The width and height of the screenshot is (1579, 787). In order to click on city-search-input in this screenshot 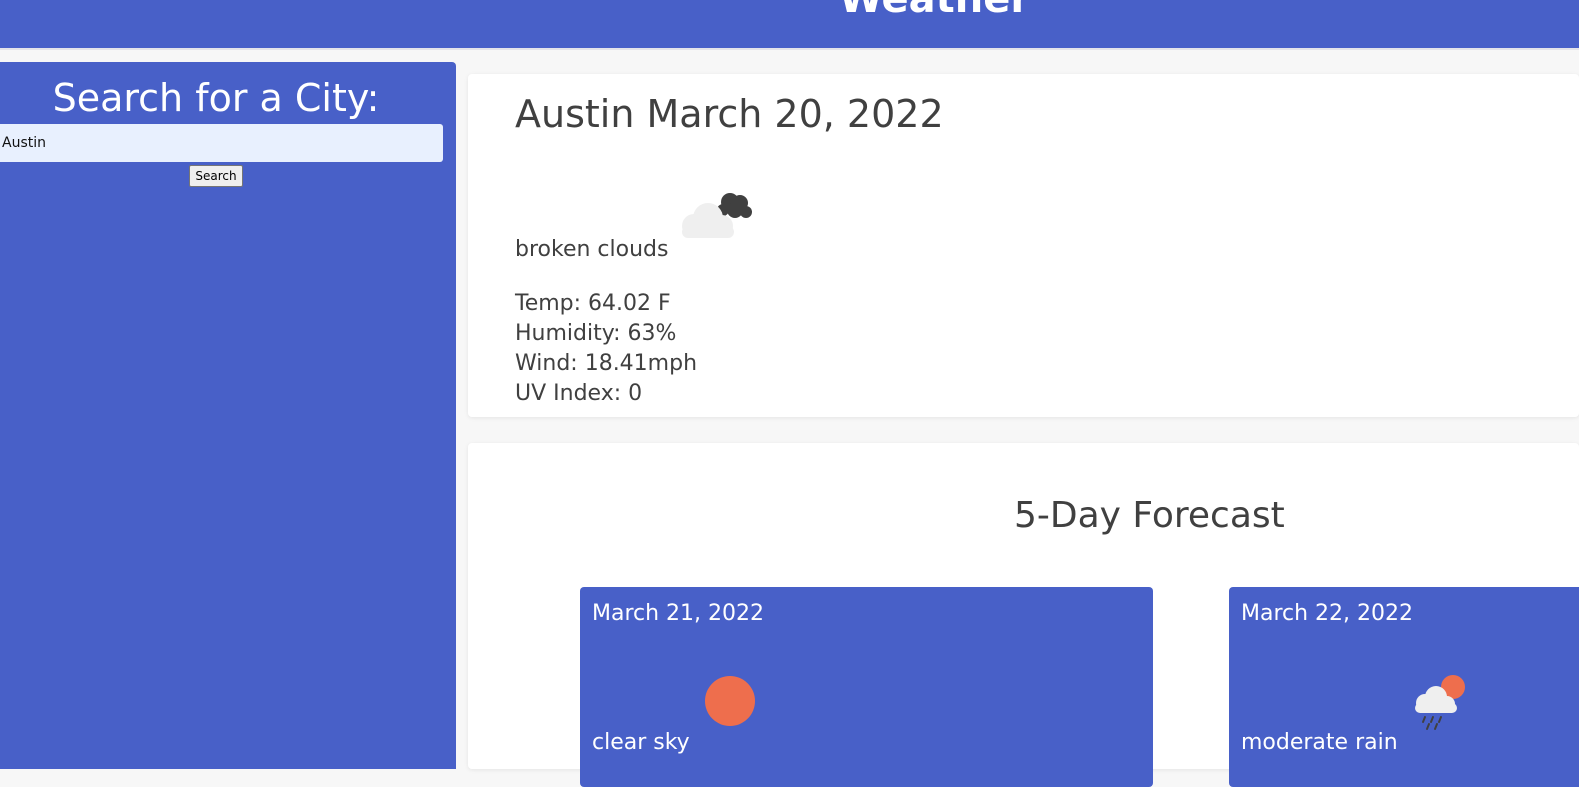, I will do `click(221, 143)`.